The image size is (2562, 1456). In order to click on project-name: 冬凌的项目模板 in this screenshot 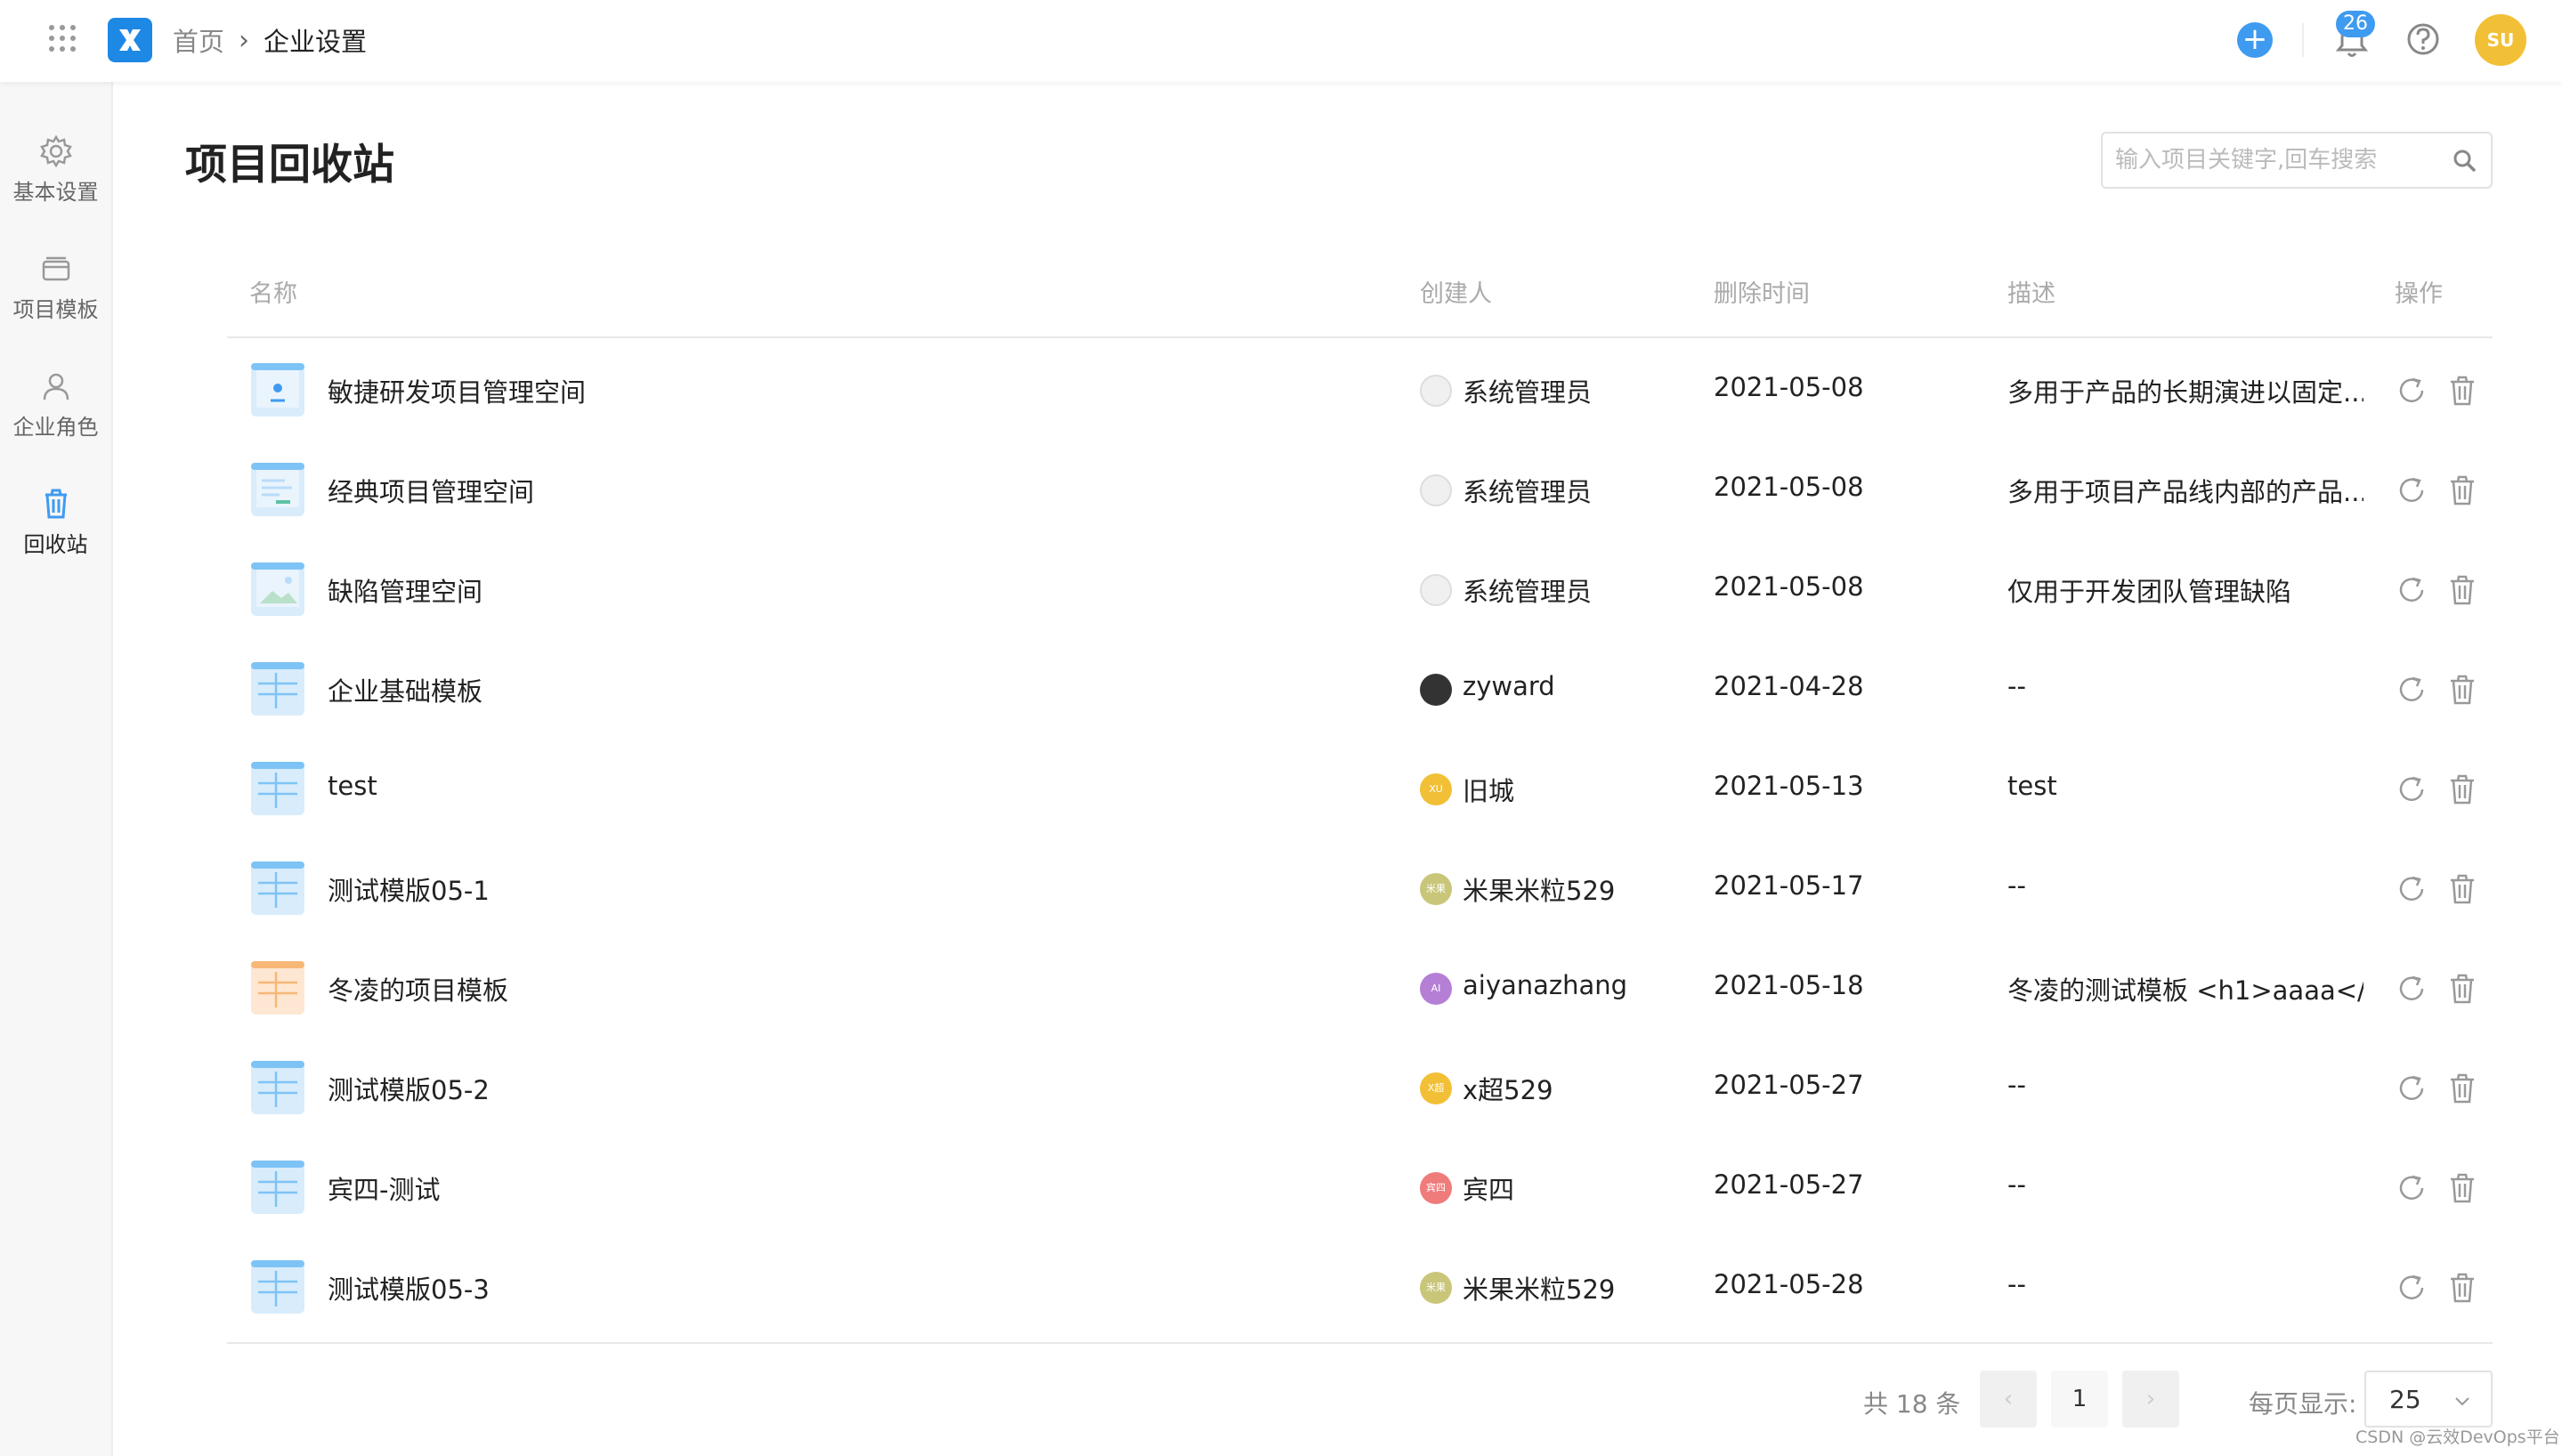, I will do `click(418, 988)`.